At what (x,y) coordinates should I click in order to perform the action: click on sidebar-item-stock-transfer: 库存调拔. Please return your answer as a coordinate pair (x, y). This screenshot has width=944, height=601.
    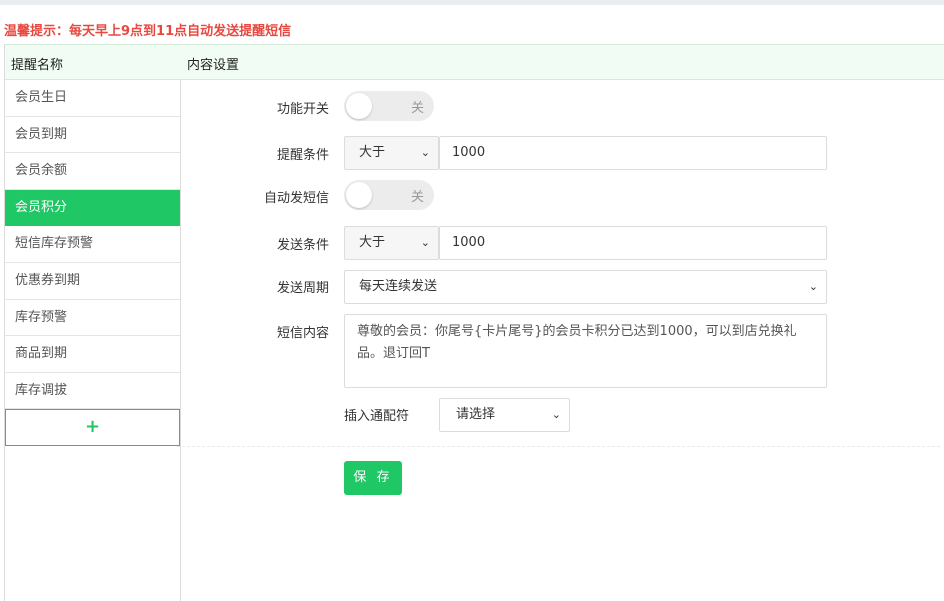
    Looking at the image, I should click on (92, 391).